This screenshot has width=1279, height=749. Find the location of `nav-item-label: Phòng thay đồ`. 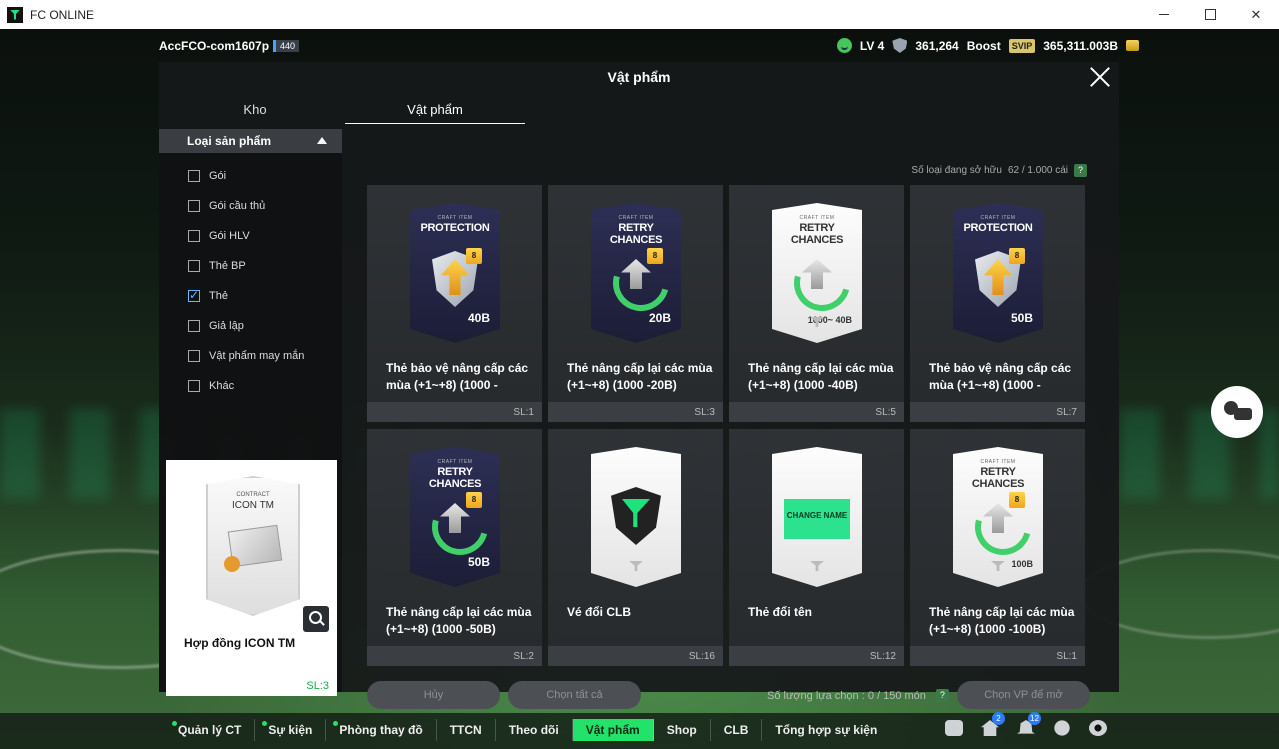

nav-item-label: Phòng thay đồ is located at coordinates (381, 730).